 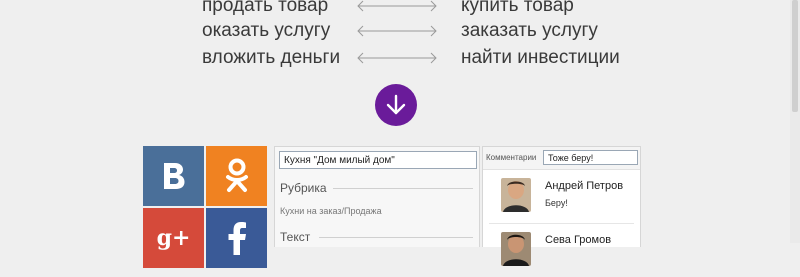 What do you see at coordinates (561, 197) in the screenshot?
I see `comment-item: Андрей Петров Беру!` at bounding box center [561, 197].